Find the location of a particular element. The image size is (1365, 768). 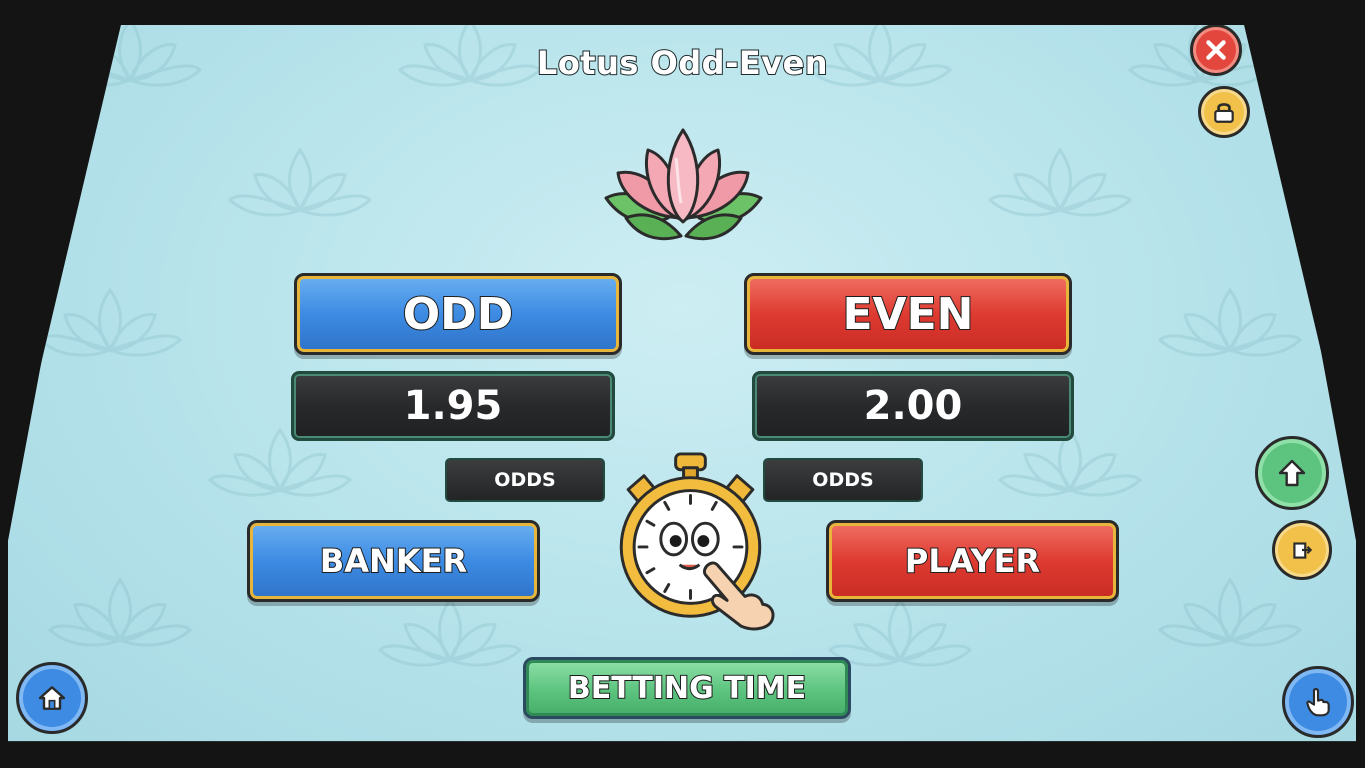

even-odds-display: 2.00 is located at coordinates (913, 406).